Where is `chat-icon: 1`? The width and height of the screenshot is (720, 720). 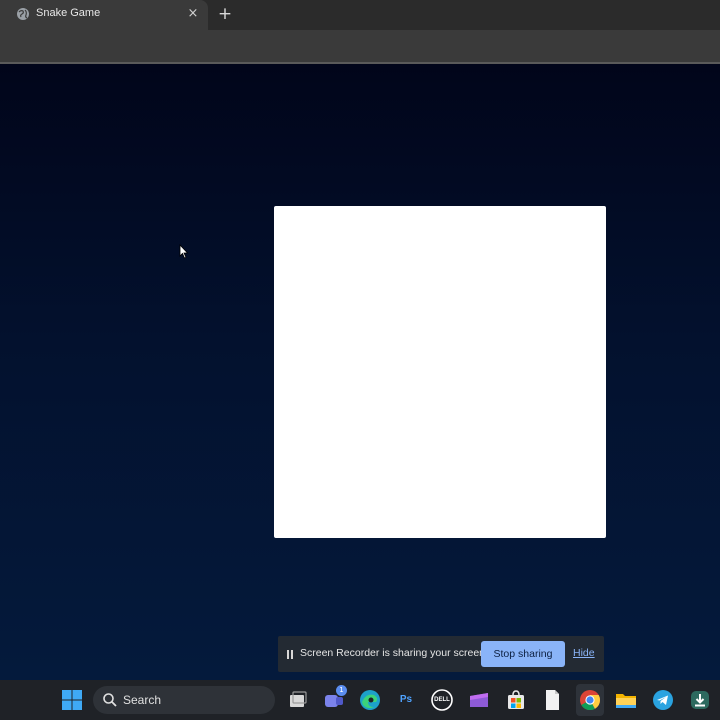
chat-icon: 1 is located at coordinates (334, 698).